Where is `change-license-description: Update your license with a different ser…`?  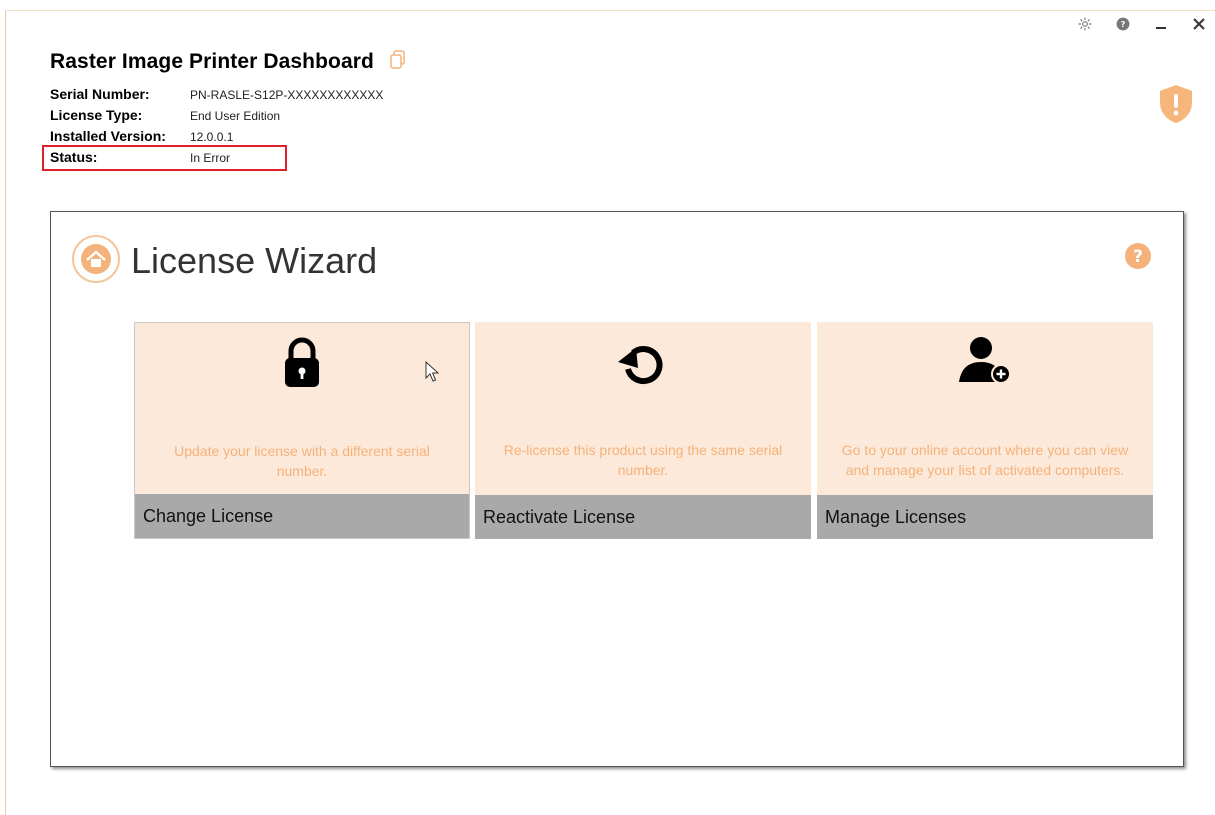 change-license-description: Update your license with a different ser… is located at coordinates (302, 461).